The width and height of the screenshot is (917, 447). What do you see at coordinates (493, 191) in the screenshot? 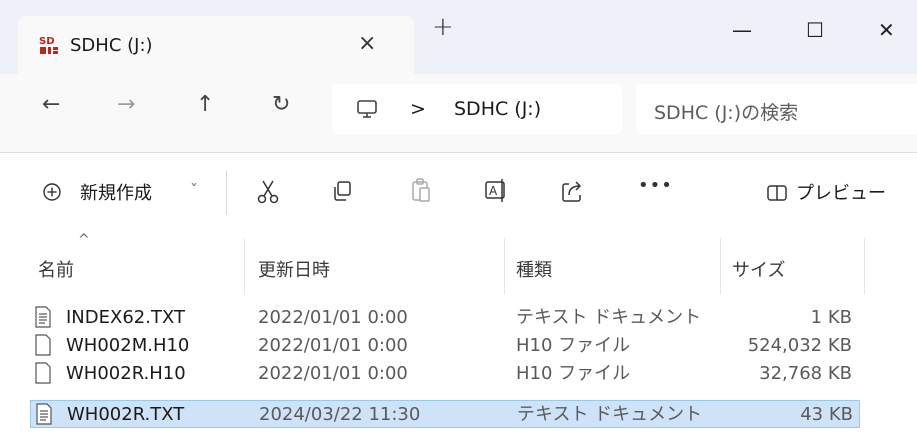
I see `svg-text: A` at bounding box center [493, 191].